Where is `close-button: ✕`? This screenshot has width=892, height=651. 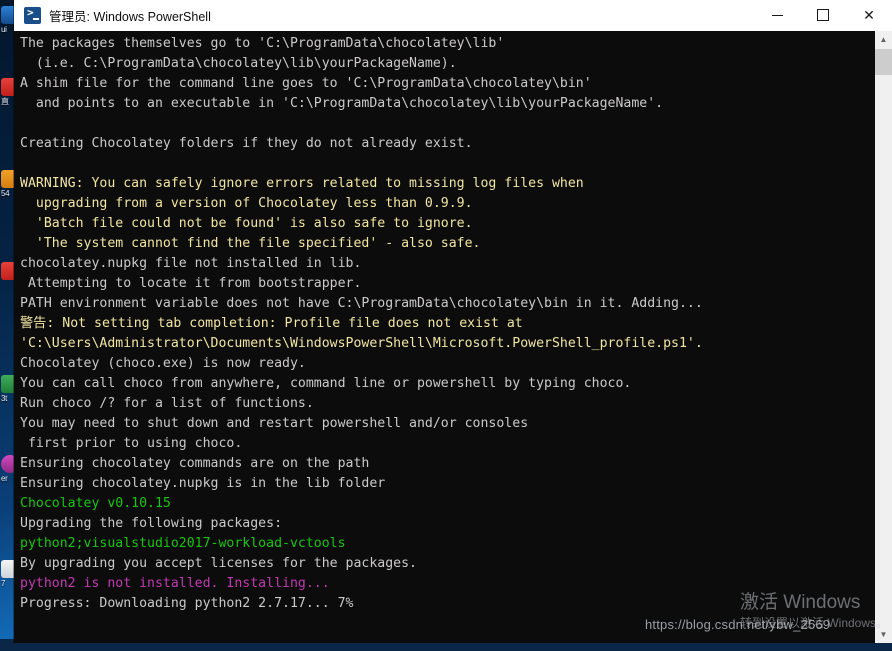 close-button: ✕ is located at coordinates (869, 15).